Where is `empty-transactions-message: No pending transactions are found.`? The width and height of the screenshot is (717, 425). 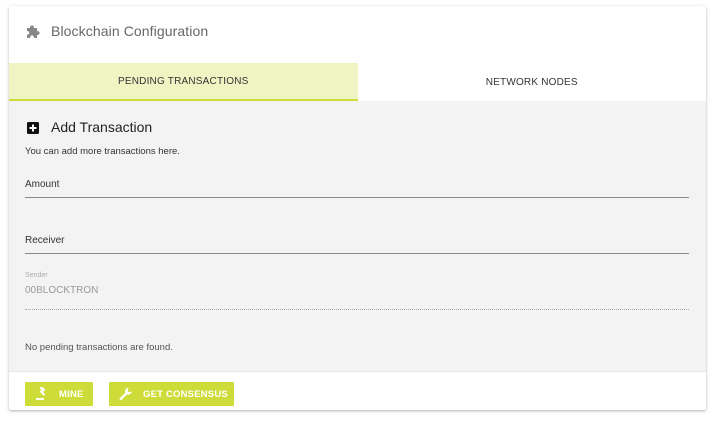
empty-transactions-message: No pending transactions are found. is located at coordinates (99, 347).